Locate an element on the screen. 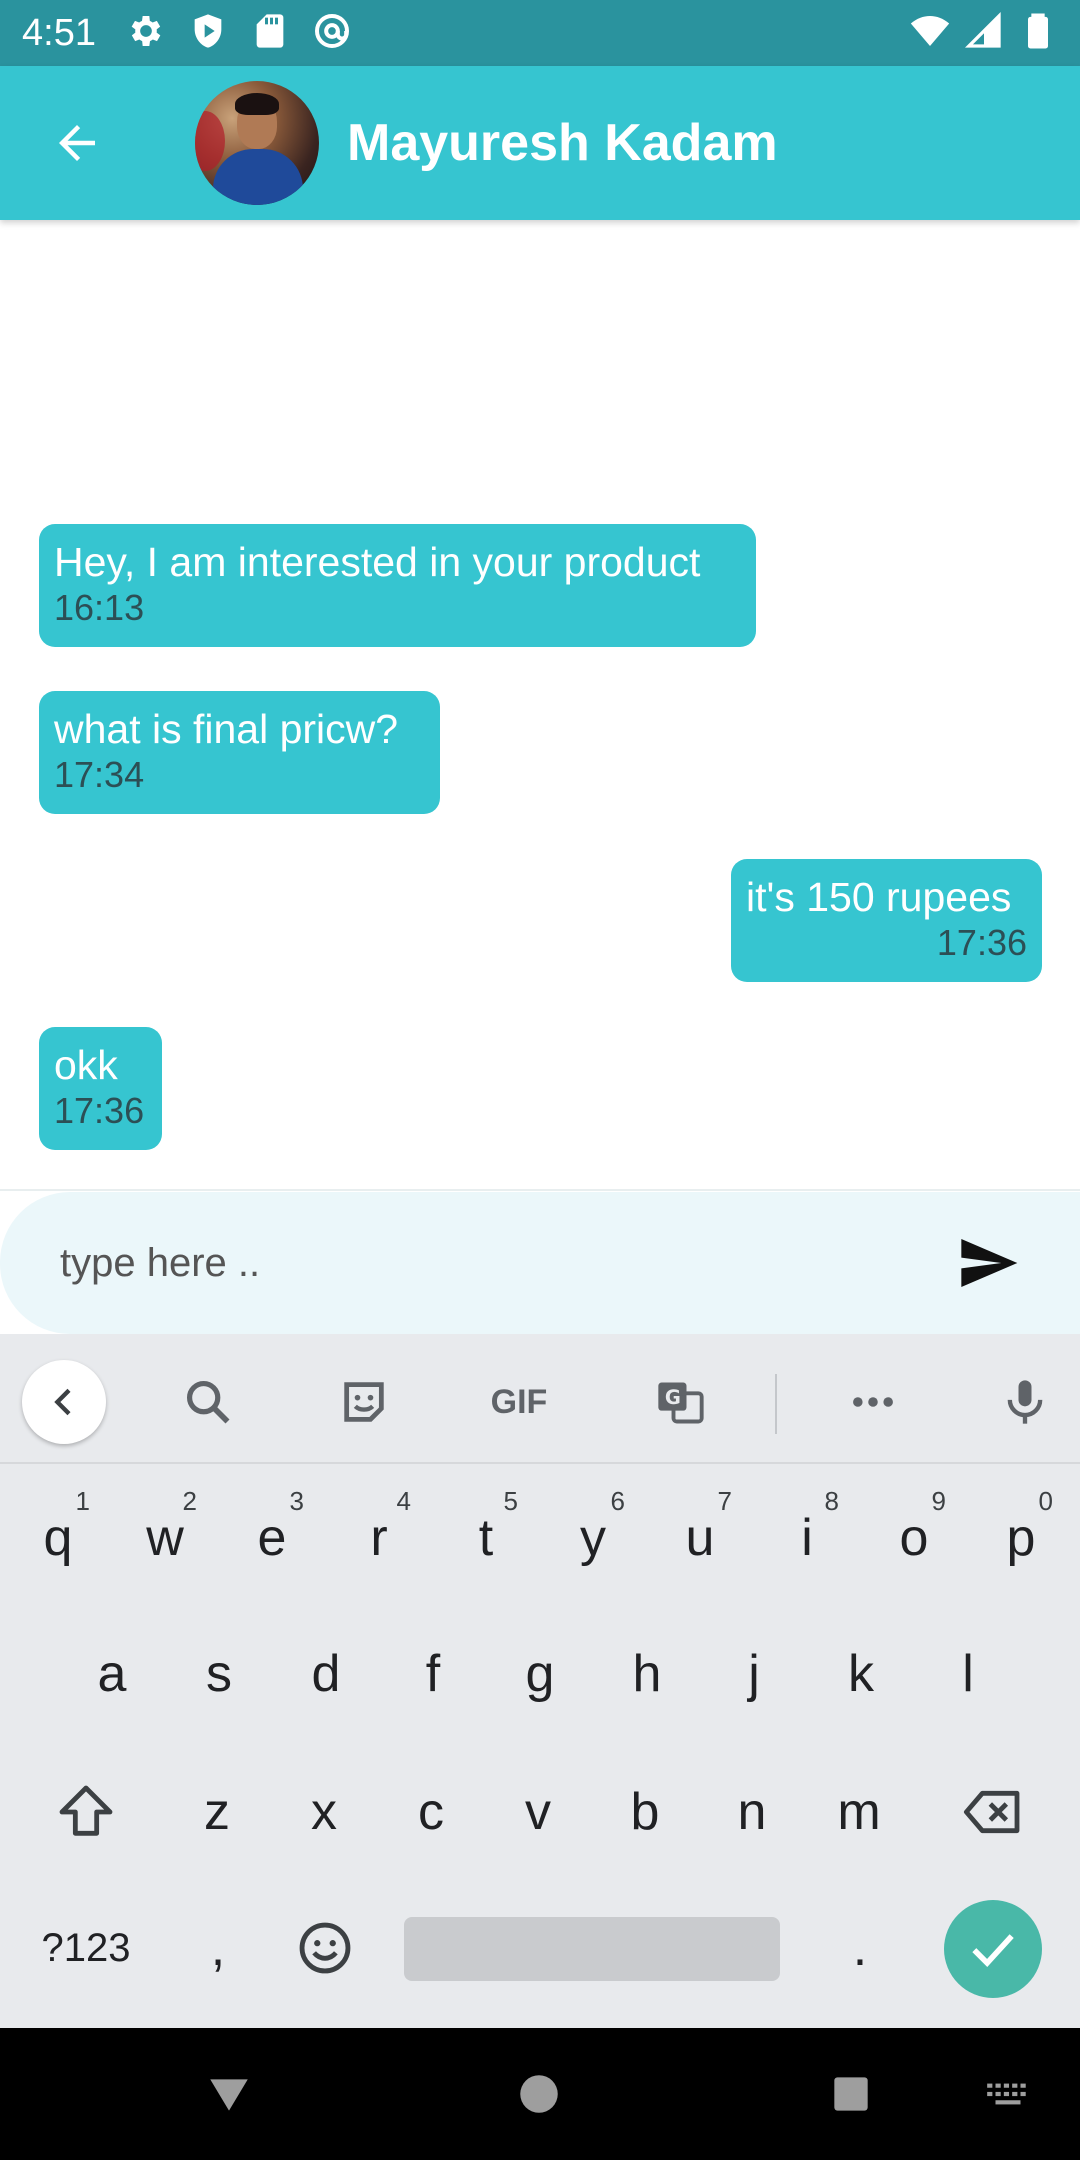  key-c: c is located at coordinates (431, 1812).